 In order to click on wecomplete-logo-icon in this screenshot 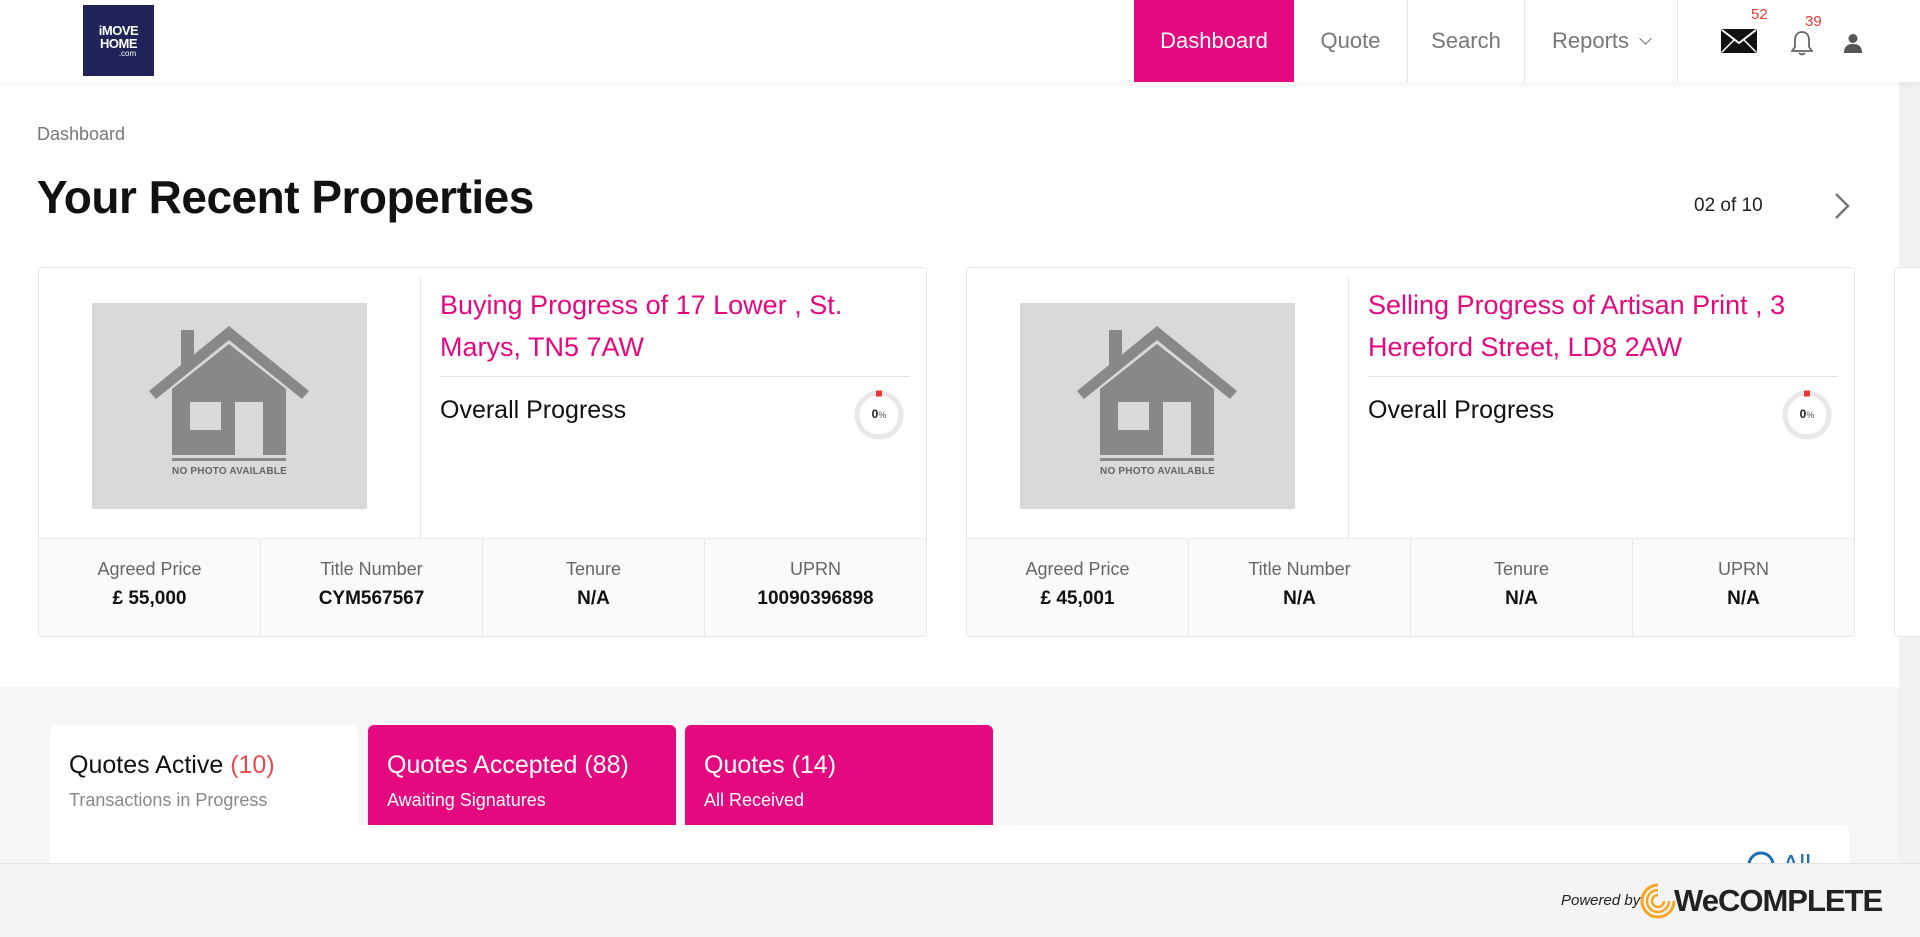, I will do `click(1658, 901)`.